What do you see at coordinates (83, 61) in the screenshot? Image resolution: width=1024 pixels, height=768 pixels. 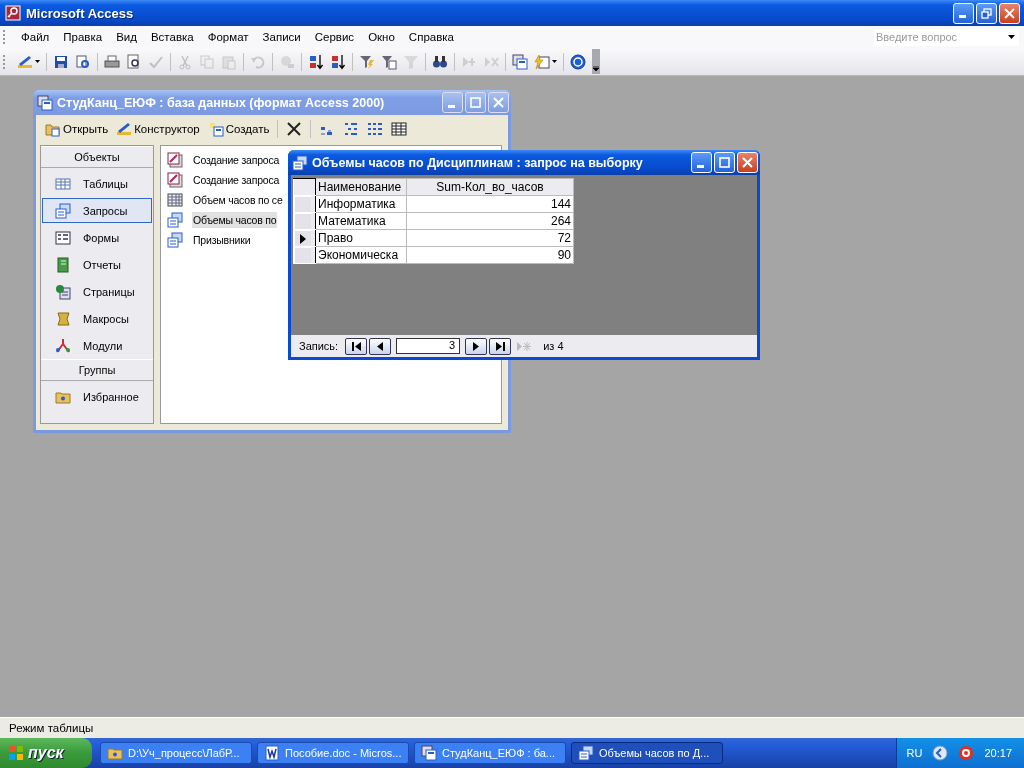 I see `file-search-icon` at bounding box center [83, 61].